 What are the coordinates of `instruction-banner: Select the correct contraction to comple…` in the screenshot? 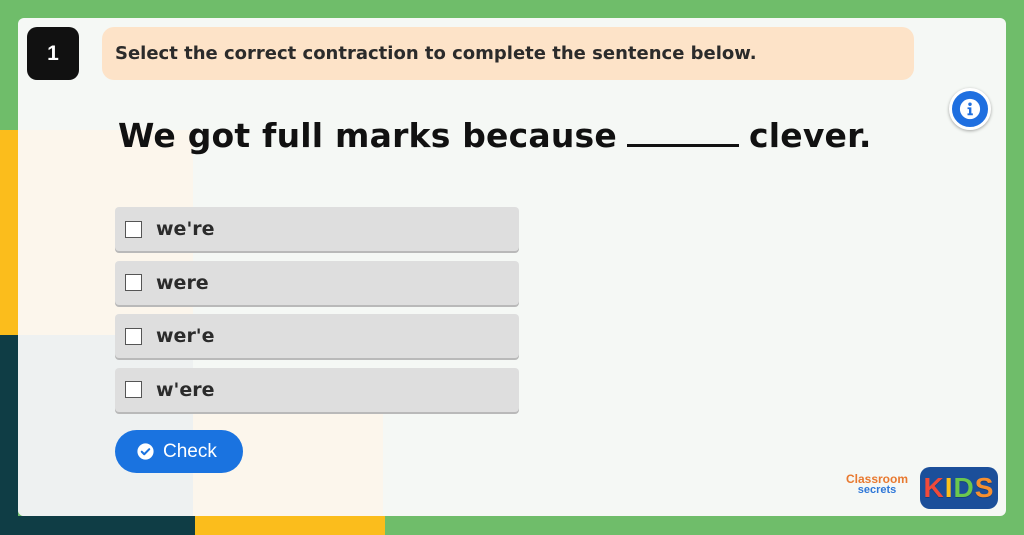 It's located at (508, 53).